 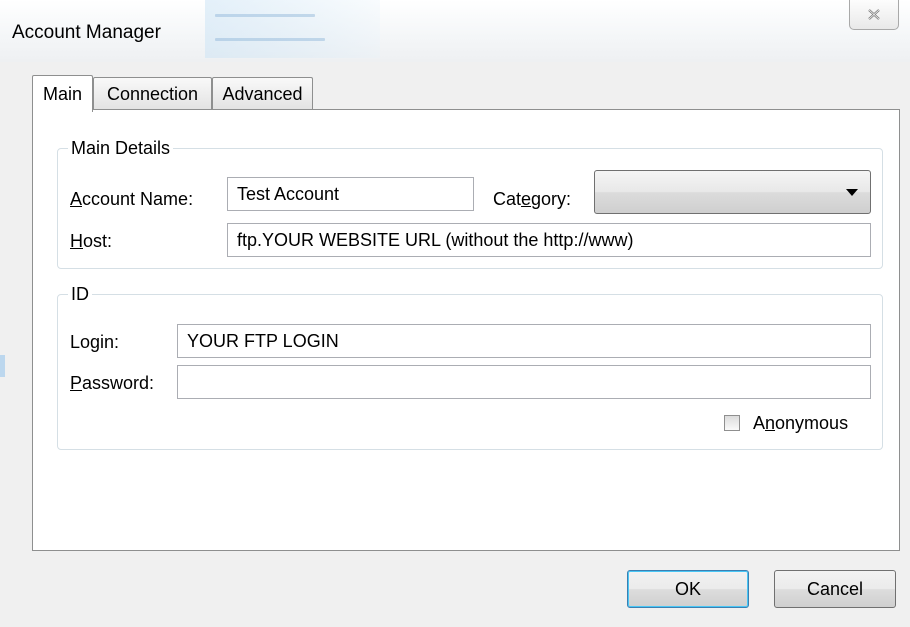 What do you see at coordinates (688, 589) in the screenshot?
I see `ok-button: OK` at bounding box center [688, 589].